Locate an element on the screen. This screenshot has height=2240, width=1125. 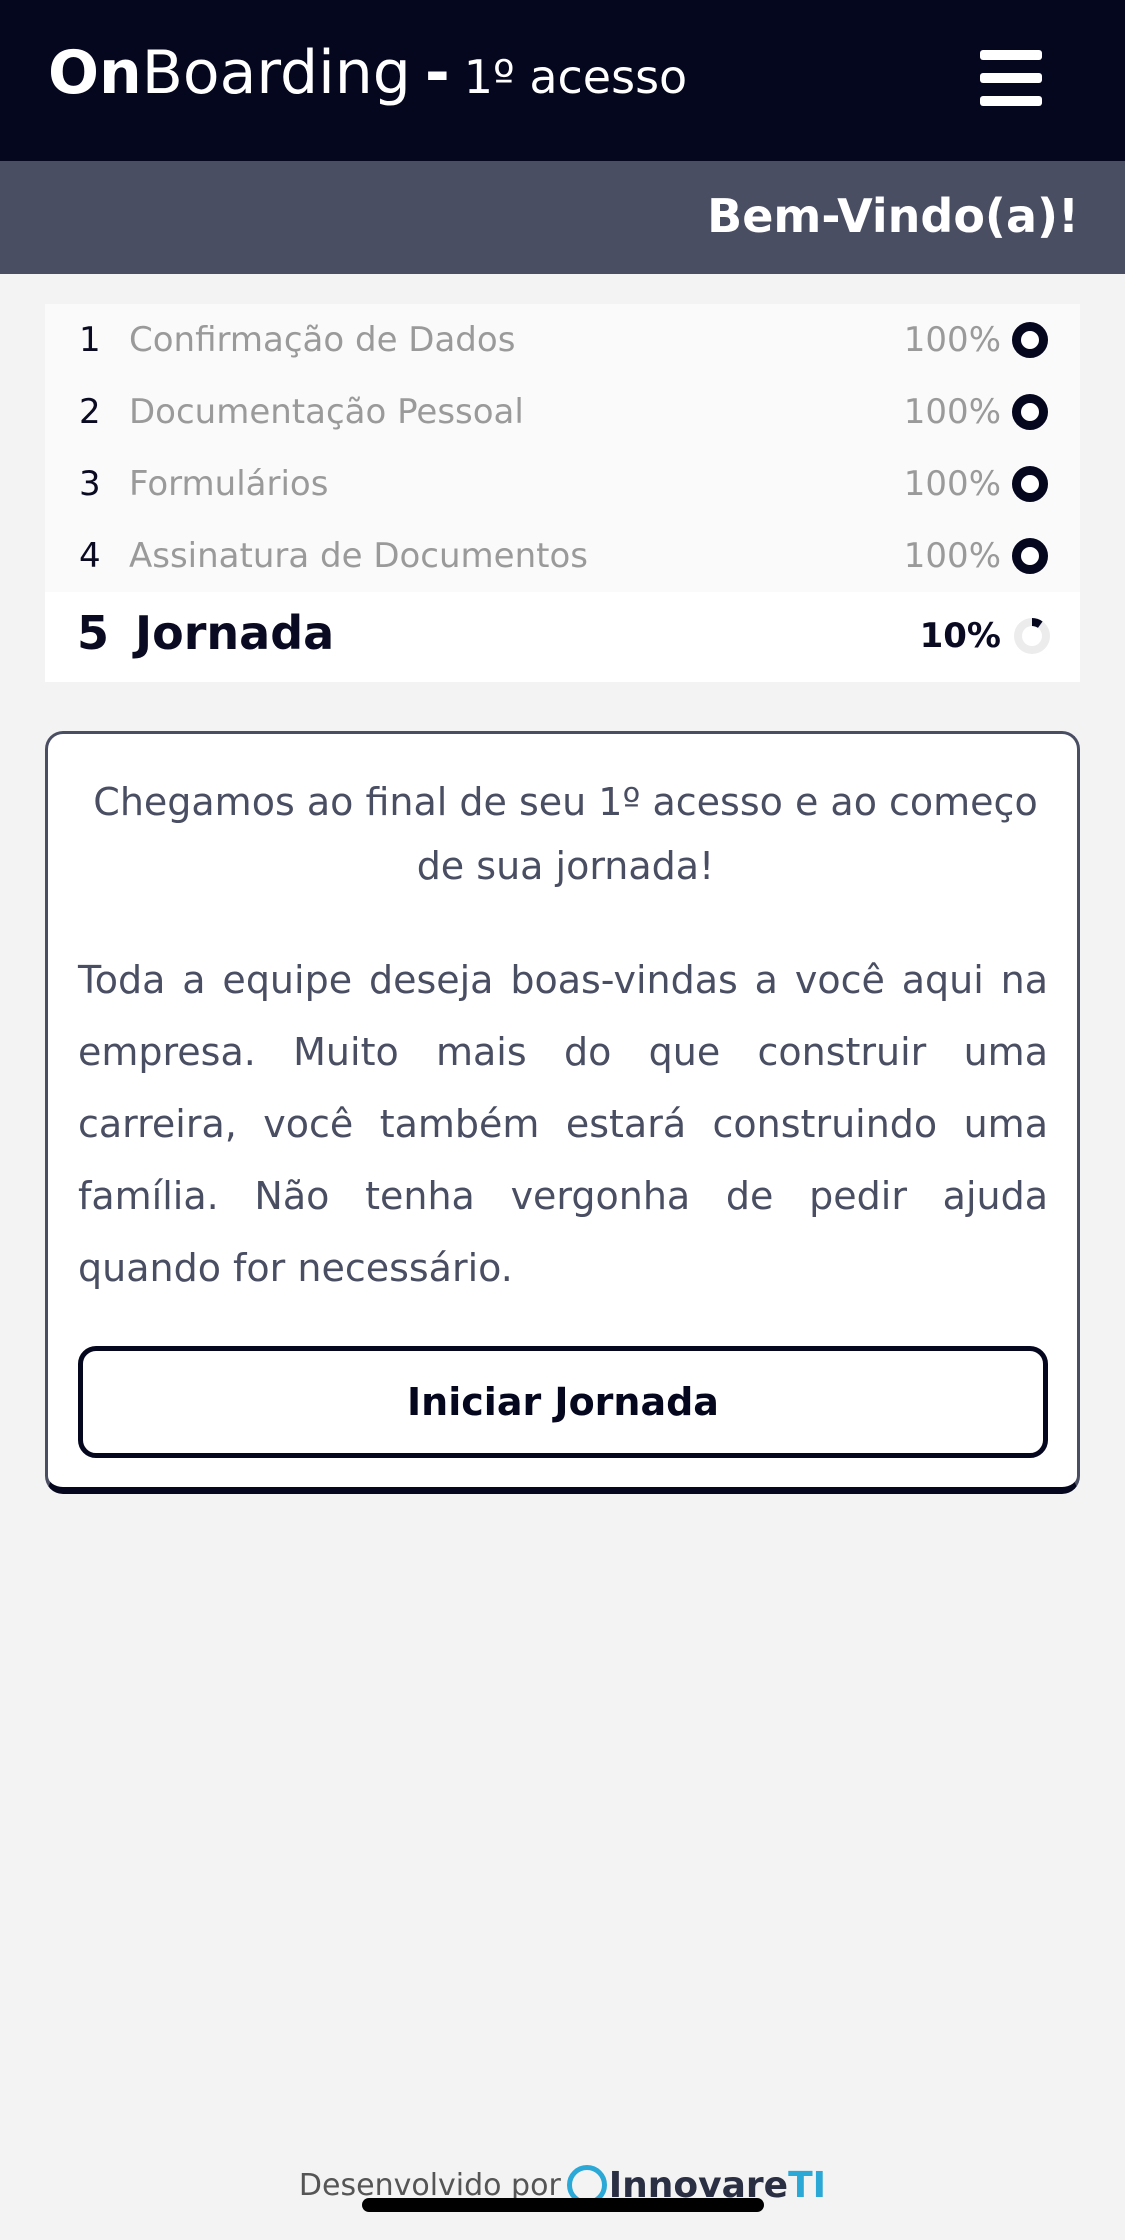
step-label: Formulários is located at coordinates (229, 484).